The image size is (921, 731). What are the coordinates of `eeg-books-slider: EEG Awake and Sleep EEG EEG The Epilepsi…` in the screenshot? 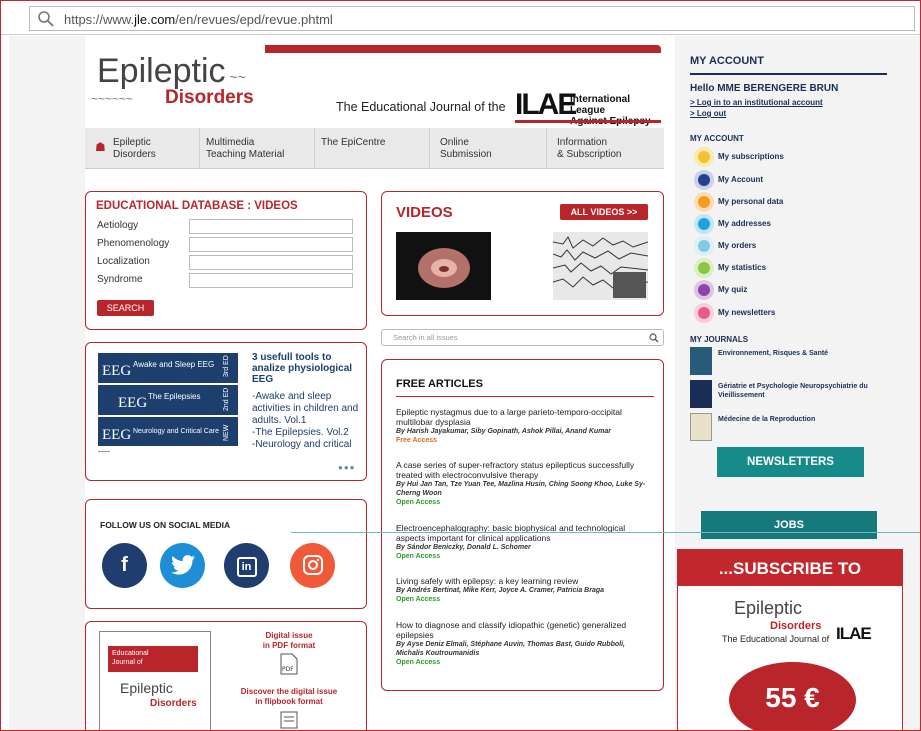 It's located at (226, 411).